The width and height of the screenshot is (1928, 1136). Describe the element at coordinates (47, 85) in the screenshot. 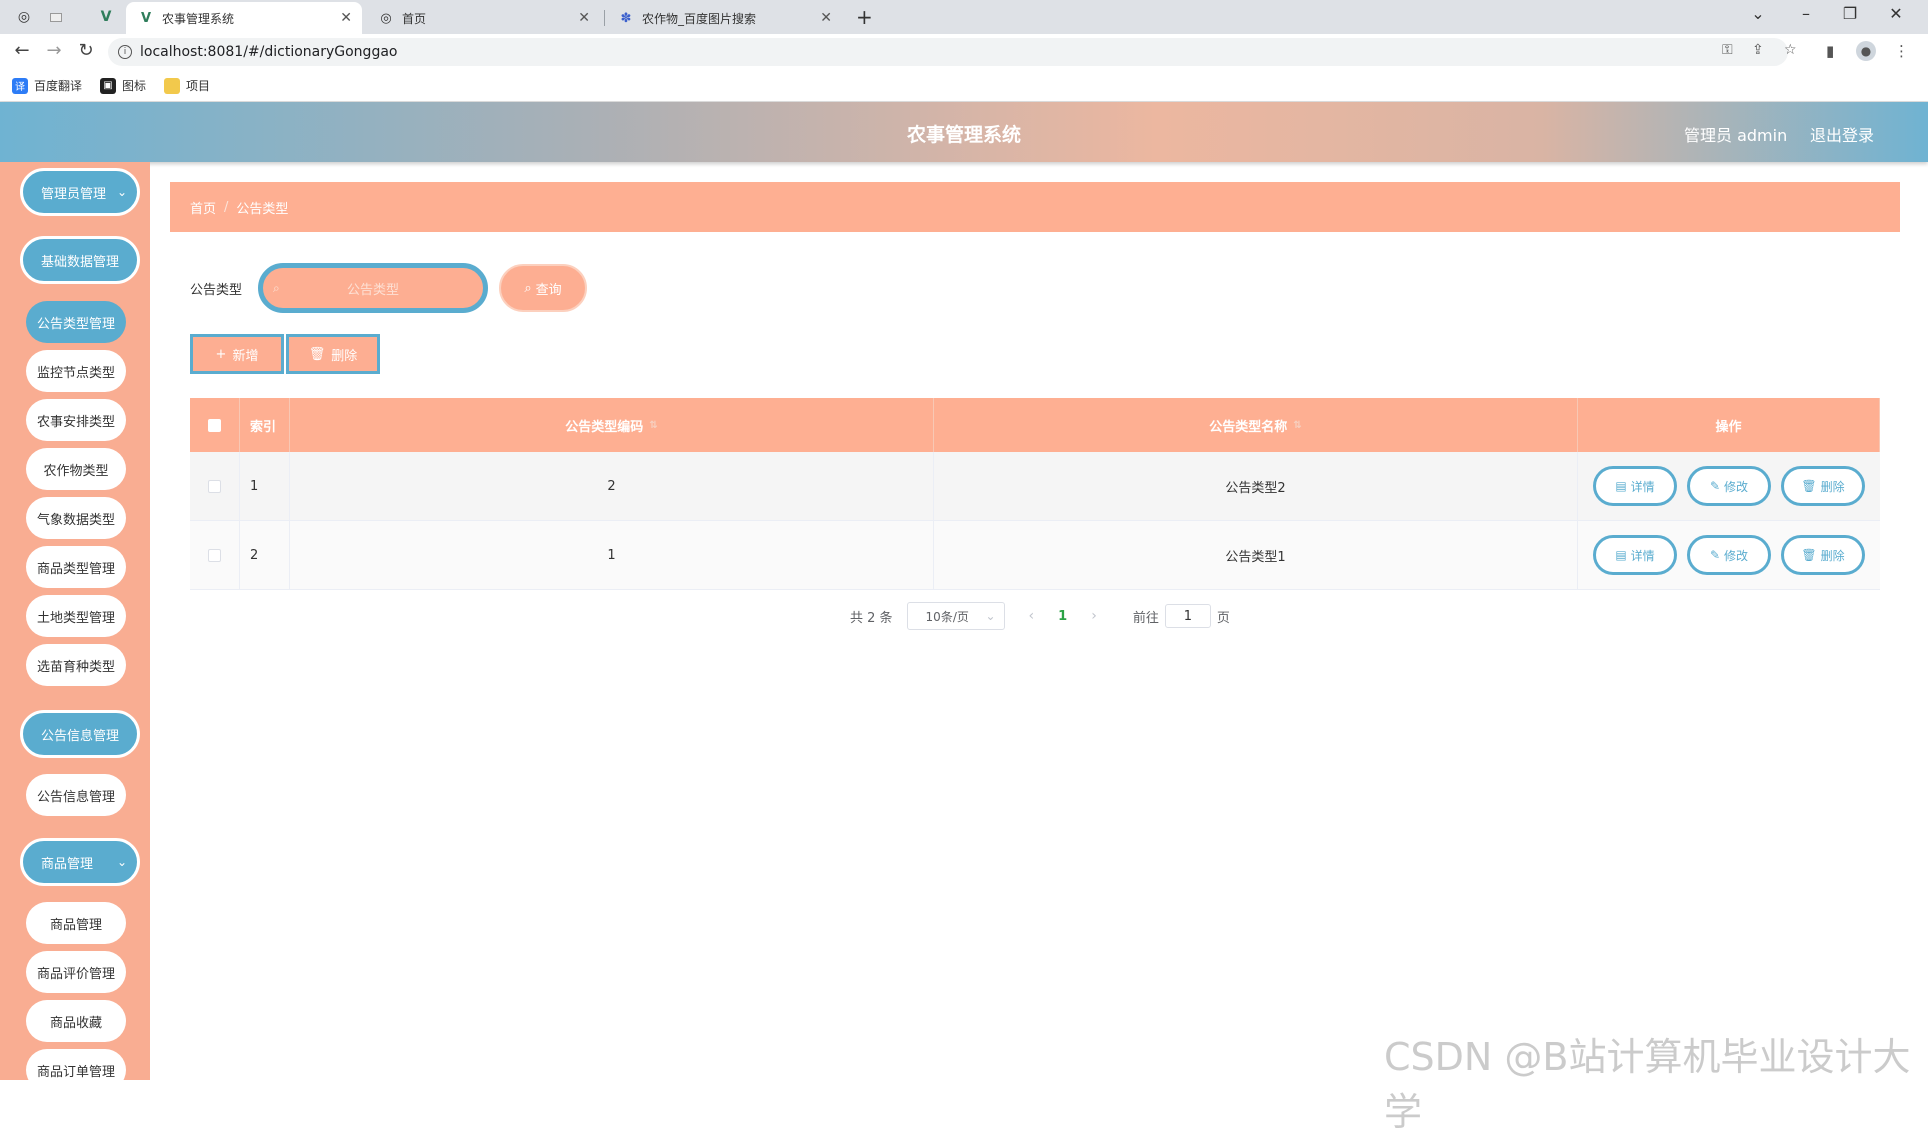

I see `bookmark-baidu-translate: 译 百度翻译` at that location.